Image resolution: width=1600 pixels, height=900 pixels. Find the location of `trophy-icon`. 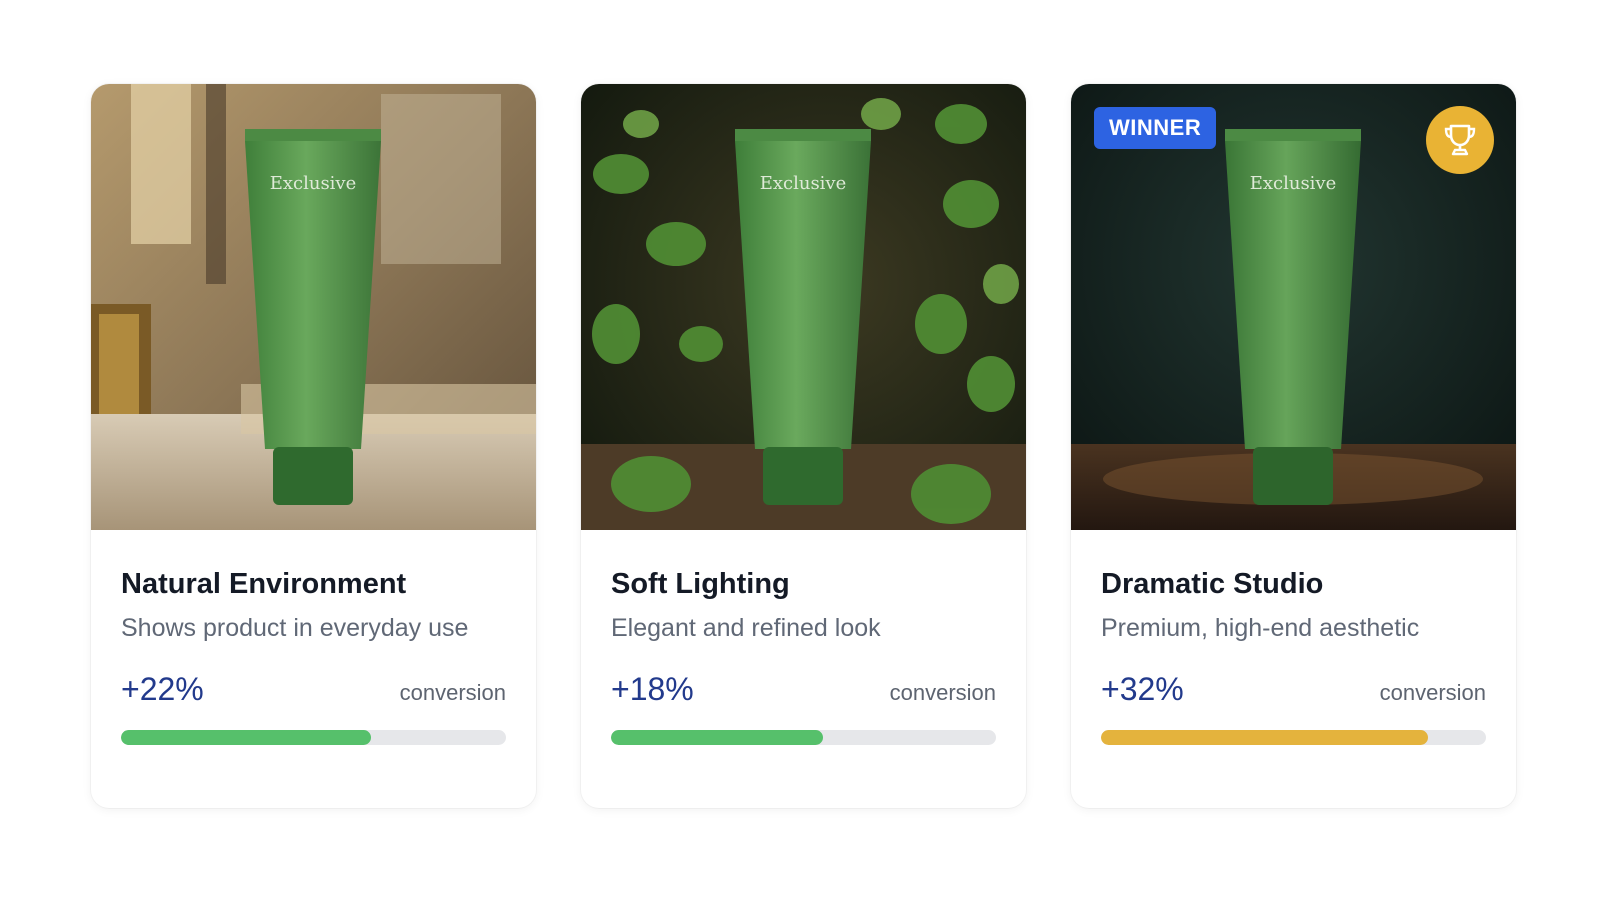

trophy-icon is located at coordinates (1460, 140).